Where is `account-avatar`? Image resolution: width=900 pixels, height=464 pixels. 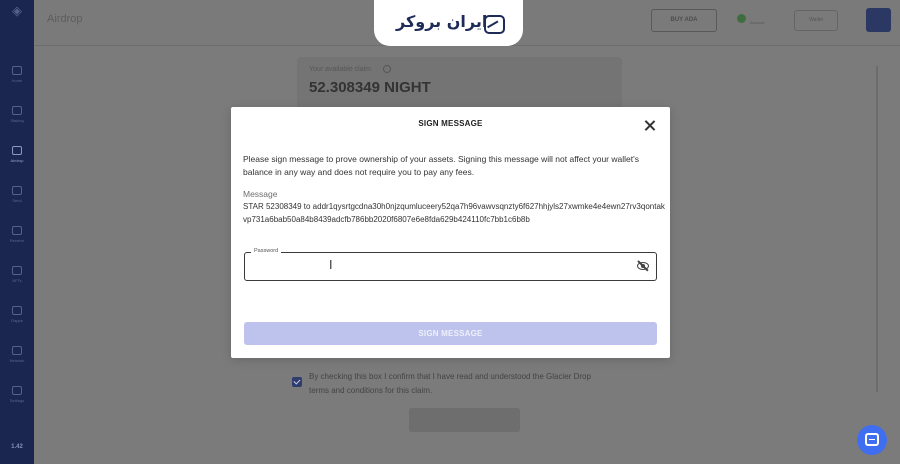
account-avatar is located at coordinates (741, 18).